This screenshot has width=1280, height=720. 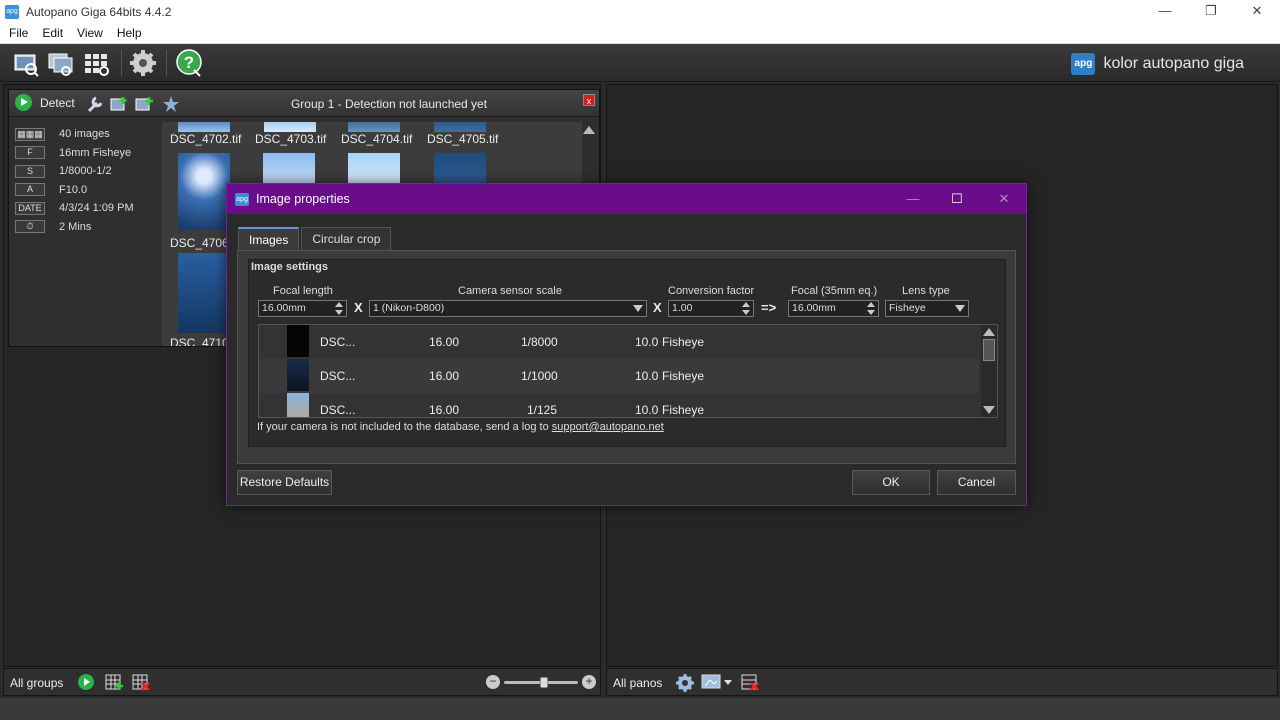 I want to click on ok-button: OK, so click(x=891, y=482).